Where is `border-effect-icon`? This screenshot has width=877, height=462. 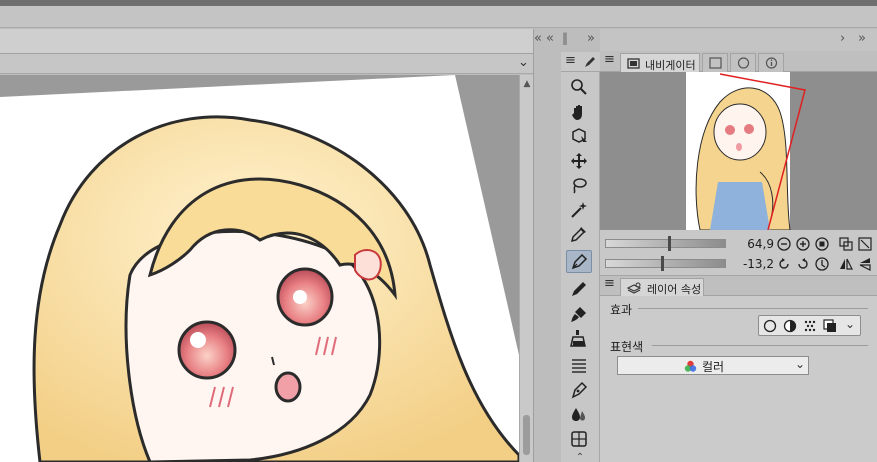
border-effect-icon is located at coordinates (770, 326).